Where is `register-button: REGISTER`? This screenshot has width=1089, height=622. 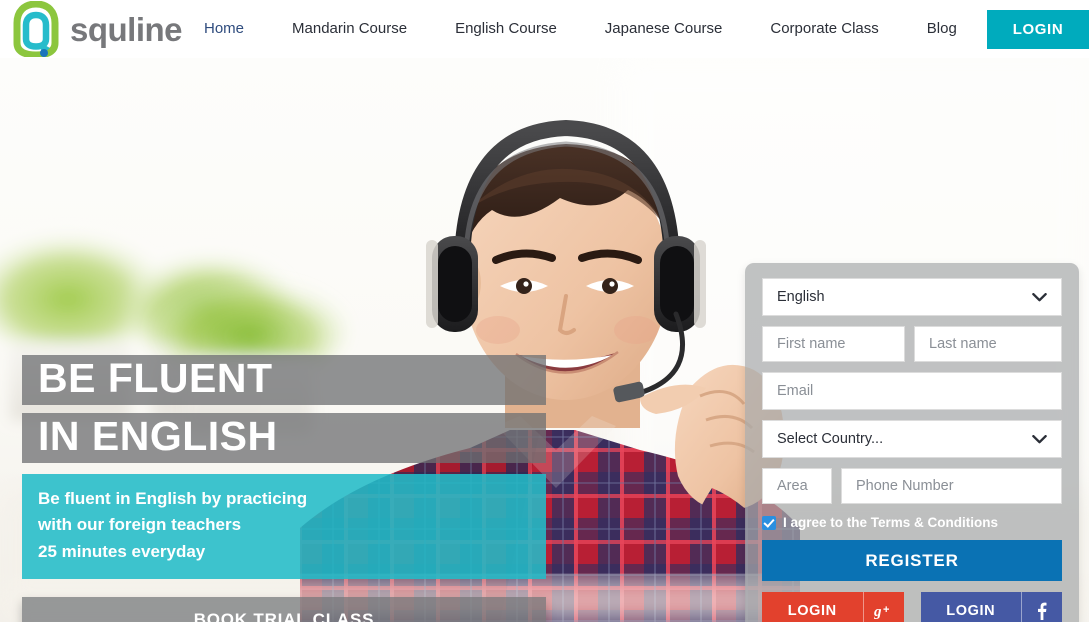
register-button: REGISTER is located at coordinates (912, 560).